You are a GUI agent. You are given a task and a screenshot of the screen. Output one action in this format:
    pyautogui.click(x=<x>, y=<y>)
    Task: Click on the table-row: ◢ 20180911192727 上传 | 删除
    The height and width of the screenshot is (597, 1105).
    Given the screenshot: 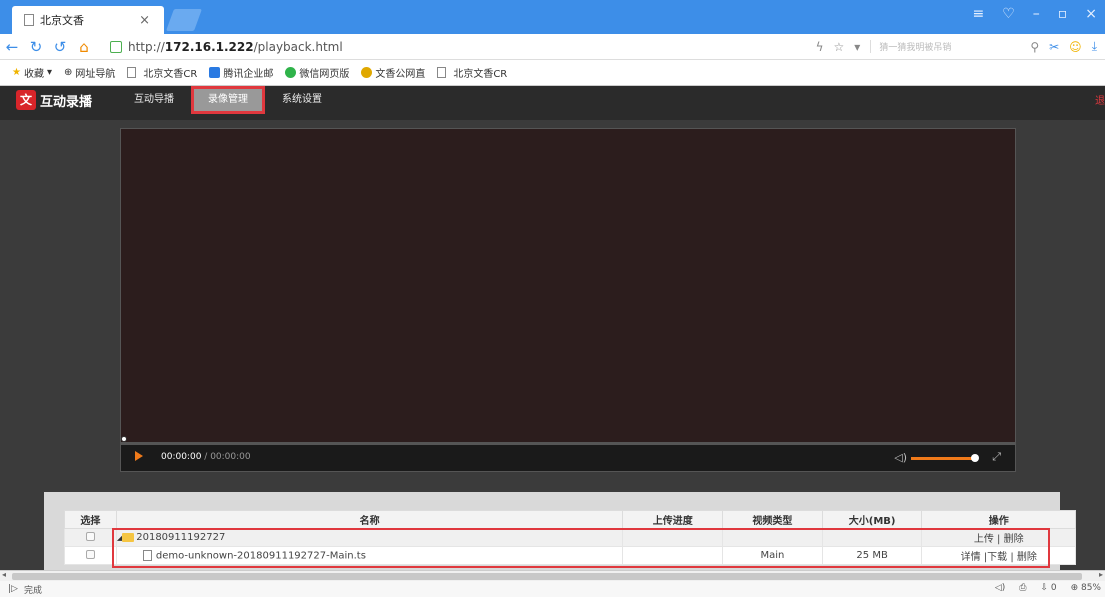 What is the action you would take?
    pyautogui.click(x=570, y=537)
    